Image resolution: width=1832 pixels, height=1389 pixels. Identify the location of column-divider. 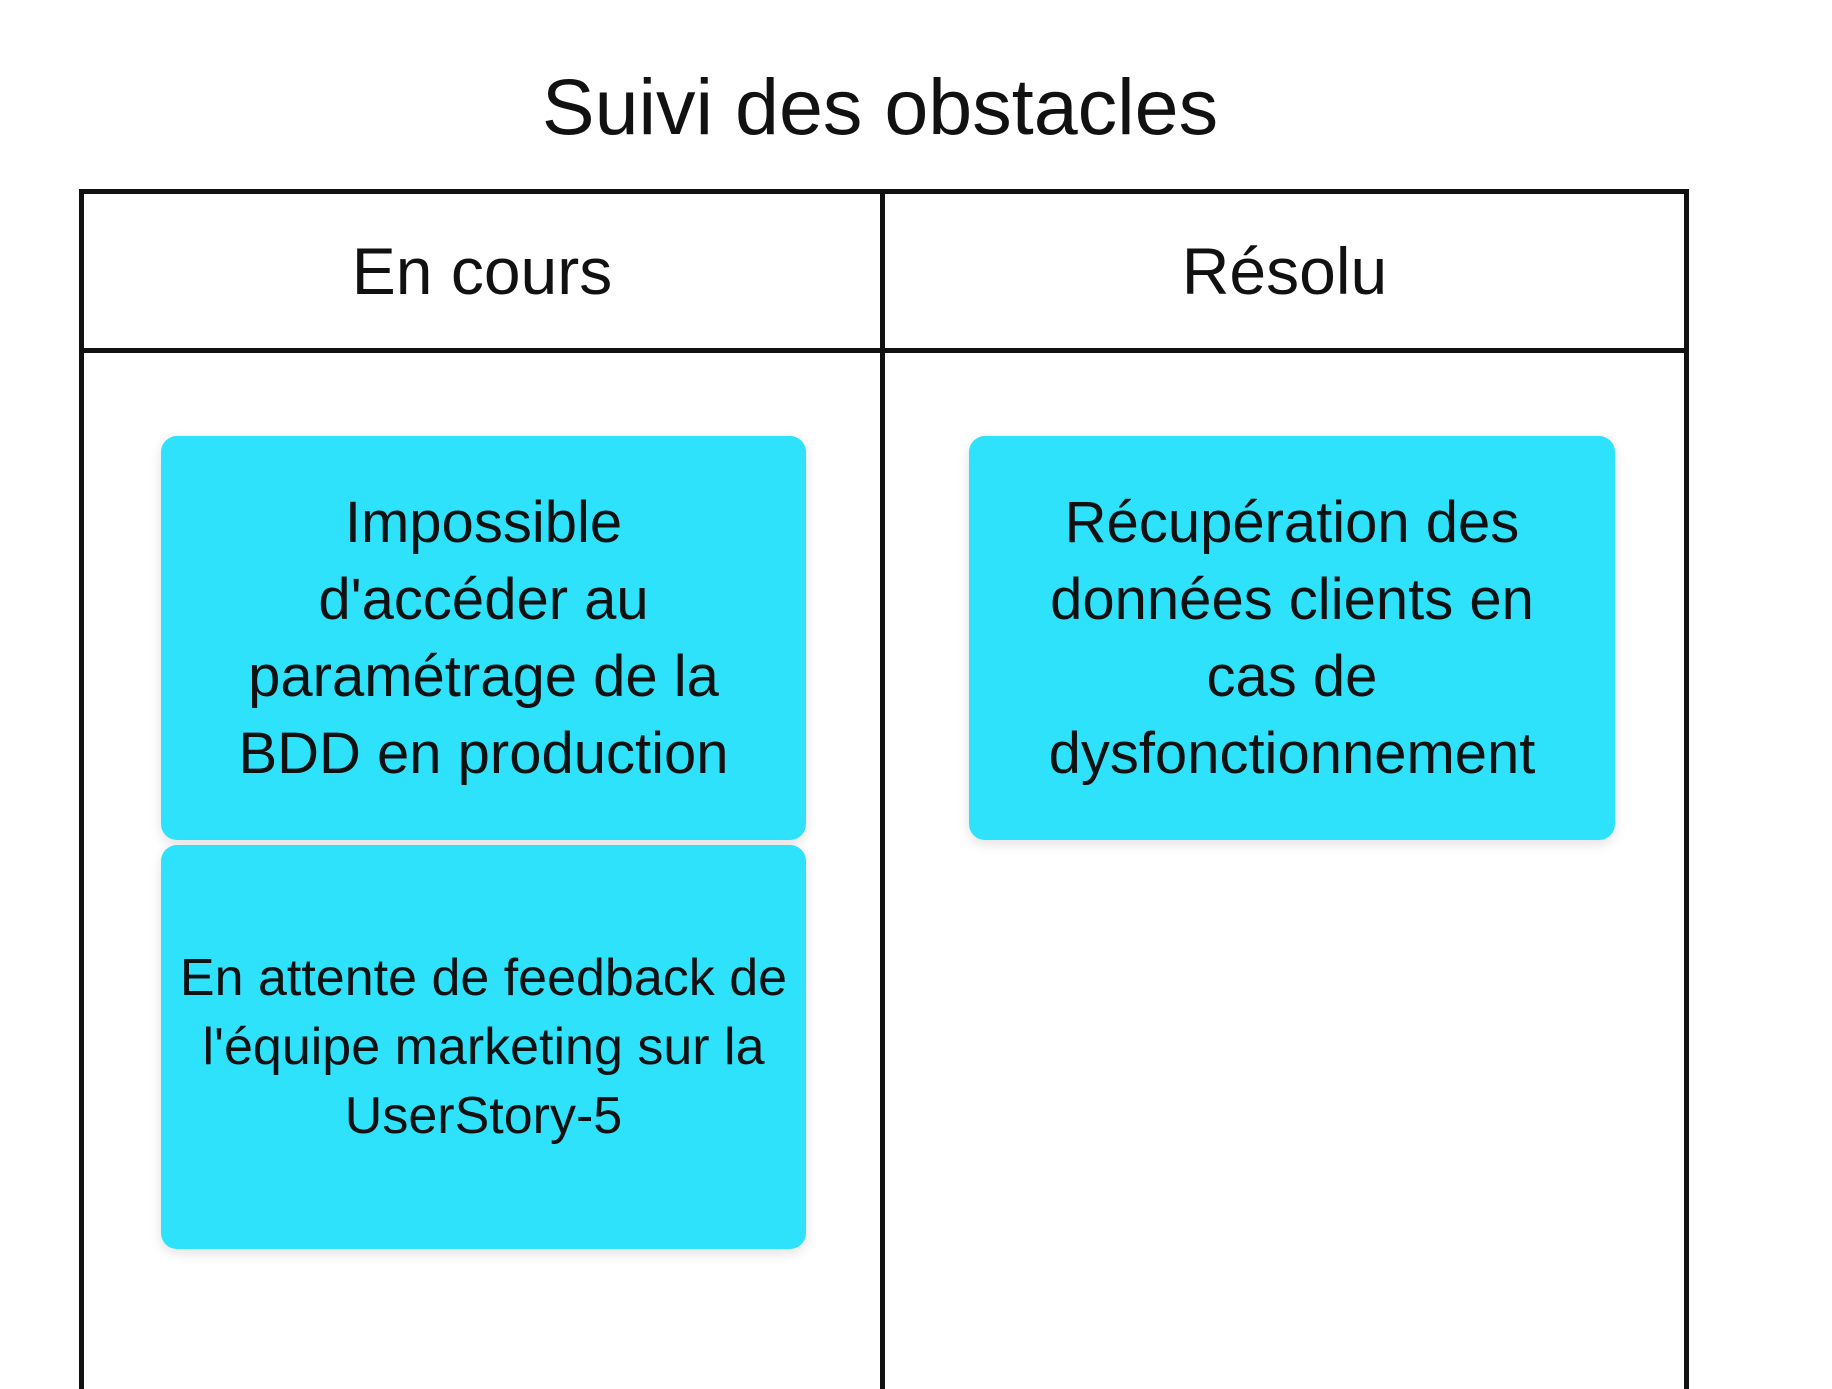
(882, 789).